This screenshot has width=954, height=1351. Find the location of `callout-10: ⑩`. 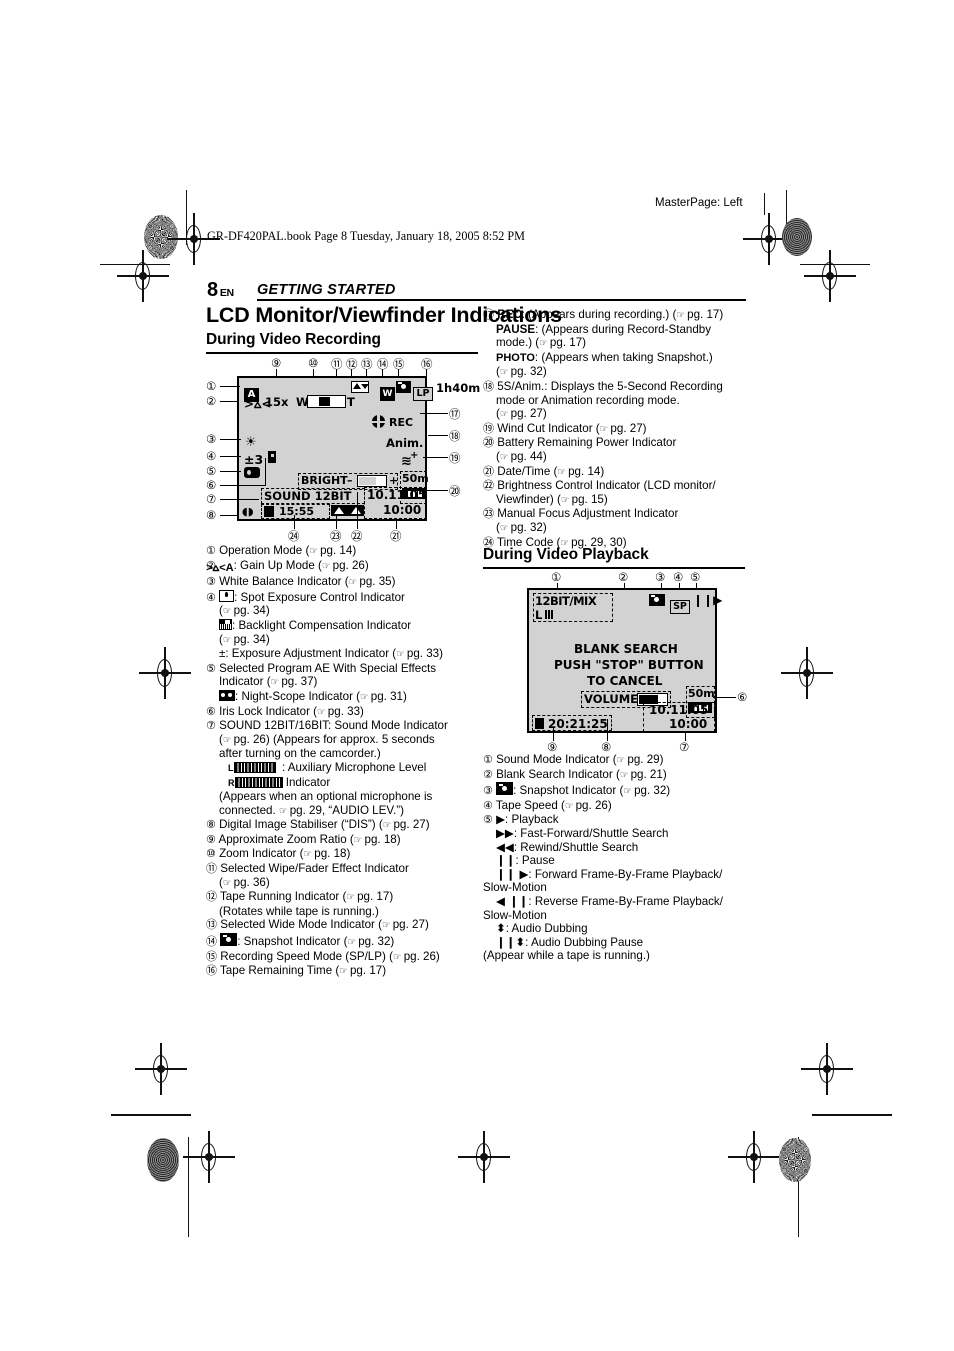

callout-10: ⑩ is located at coordinates (313, 363).